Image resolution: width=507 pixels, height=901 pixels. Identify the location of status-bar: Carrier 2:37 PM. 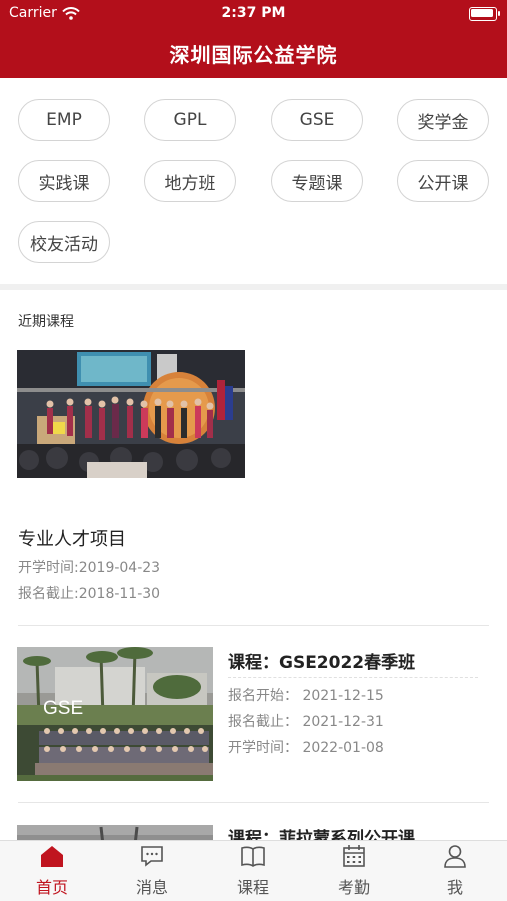
(253, 14).